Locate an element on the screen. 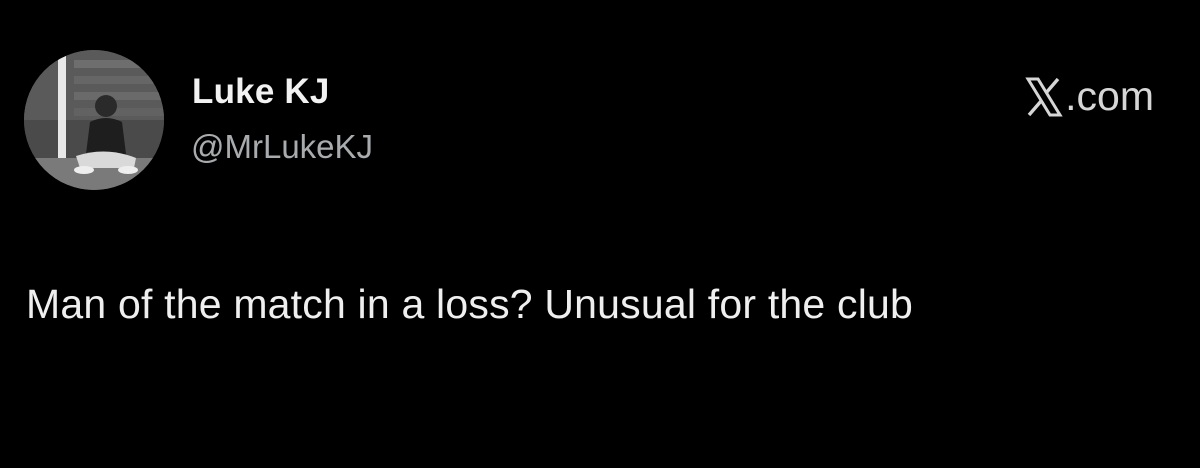  avatar-photo is located at coordinates (94, 120).